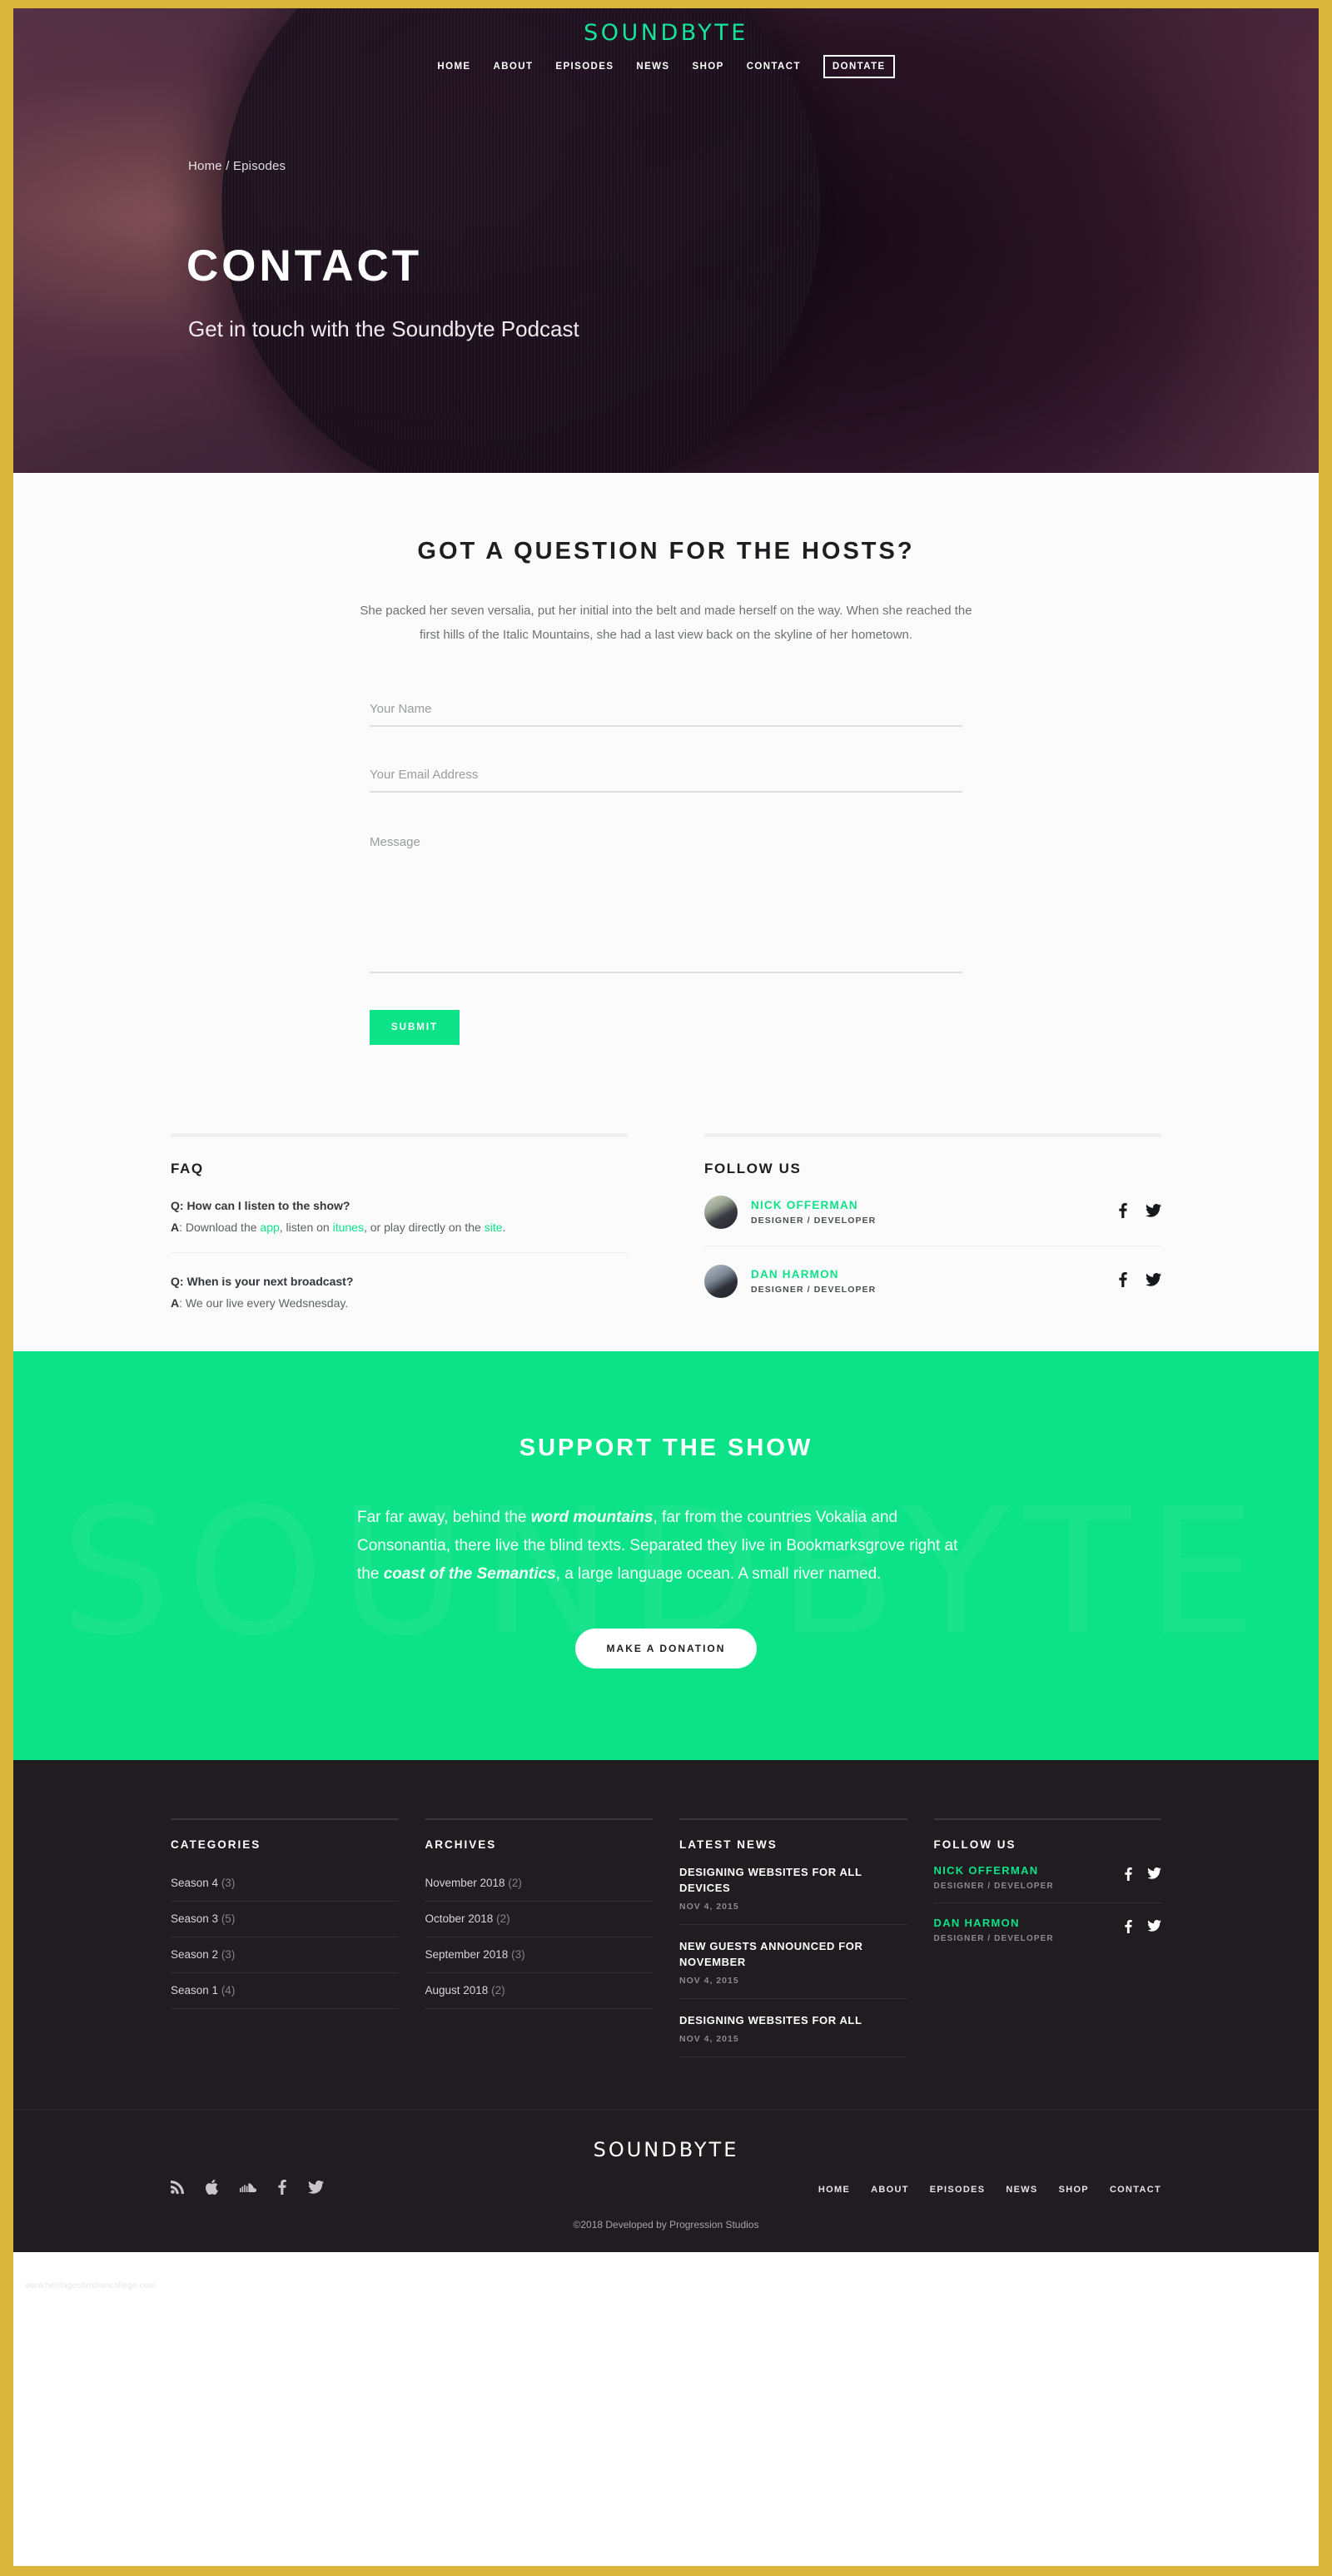  I want to click on support-emphasis-1: word mountains, so click(592, 1517).